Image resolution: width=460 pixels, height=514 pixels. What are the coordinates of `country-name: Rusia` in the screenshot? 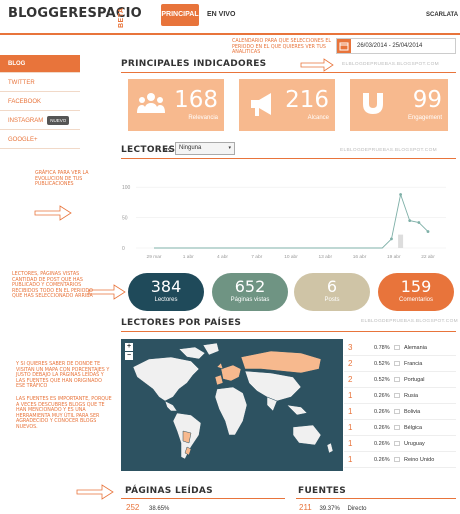 It's located at (411, 396).